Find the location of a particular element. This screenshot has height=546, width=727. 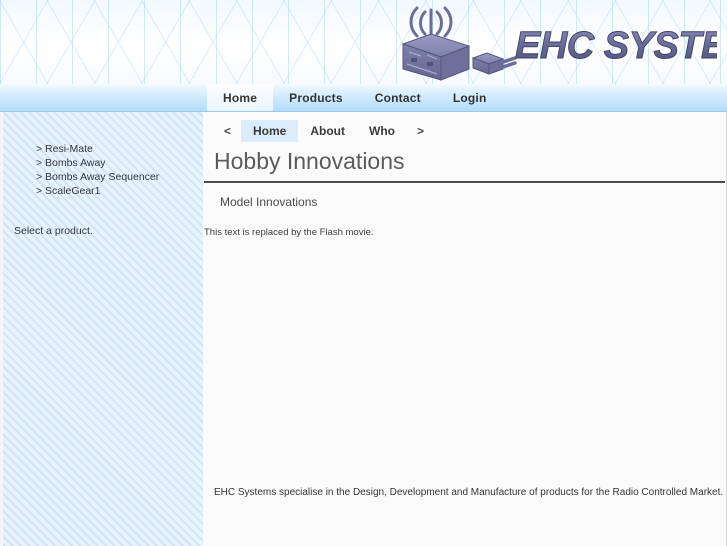

subnav-item-about: About is located at coordinates (327, 131).